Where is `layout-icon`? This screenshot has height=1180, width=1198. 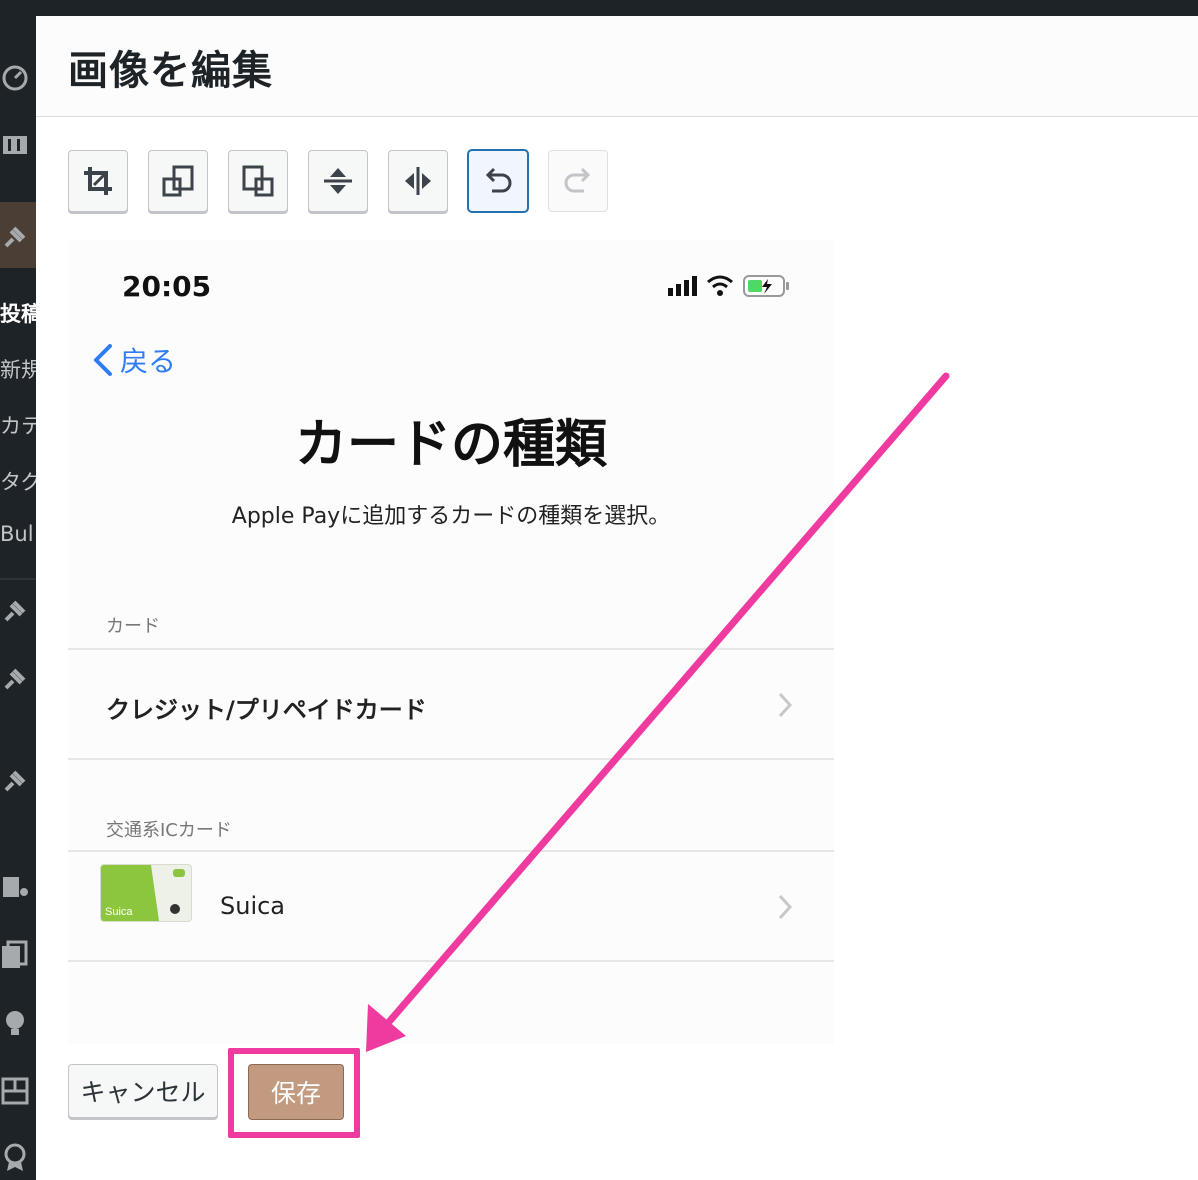
layout-icon is located at coordinates (18, 1095).